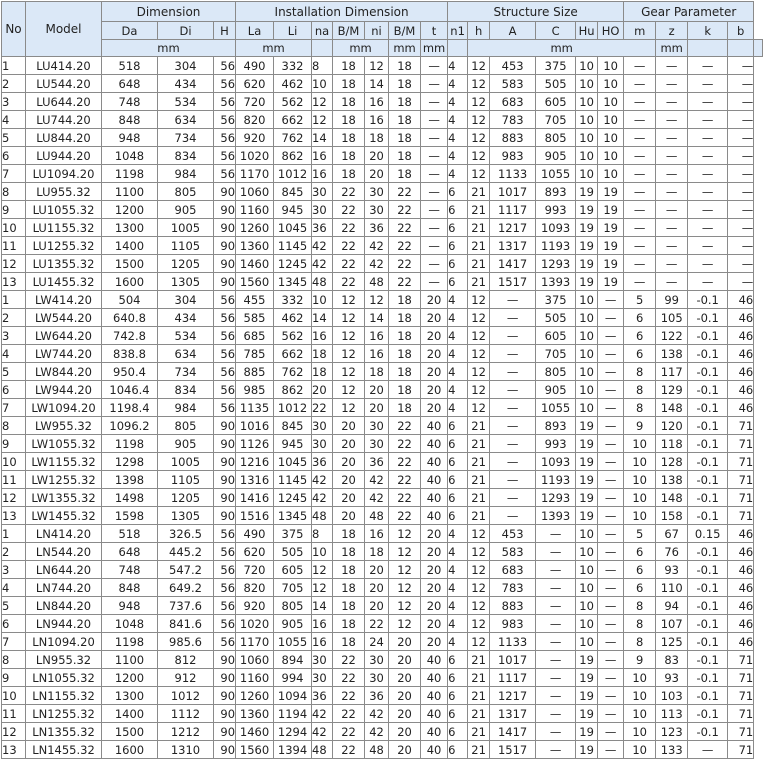 Image resolution: width=764 pixels, height=759 pixels. What do you see at coordinates (293, 191) in the screenshot?
I see `cell-li: 845` at bounding box center [293, 191].